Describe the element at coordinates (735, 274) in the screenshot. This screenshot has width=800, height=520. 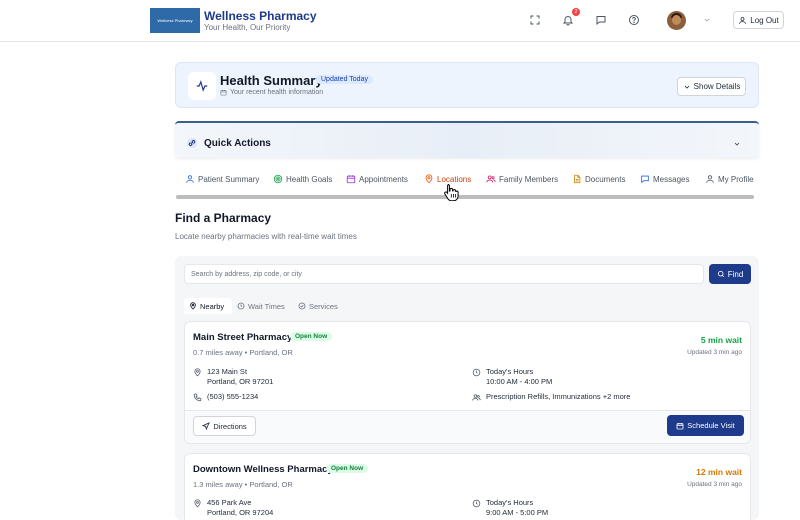
I see `find-label: Find` at that location.